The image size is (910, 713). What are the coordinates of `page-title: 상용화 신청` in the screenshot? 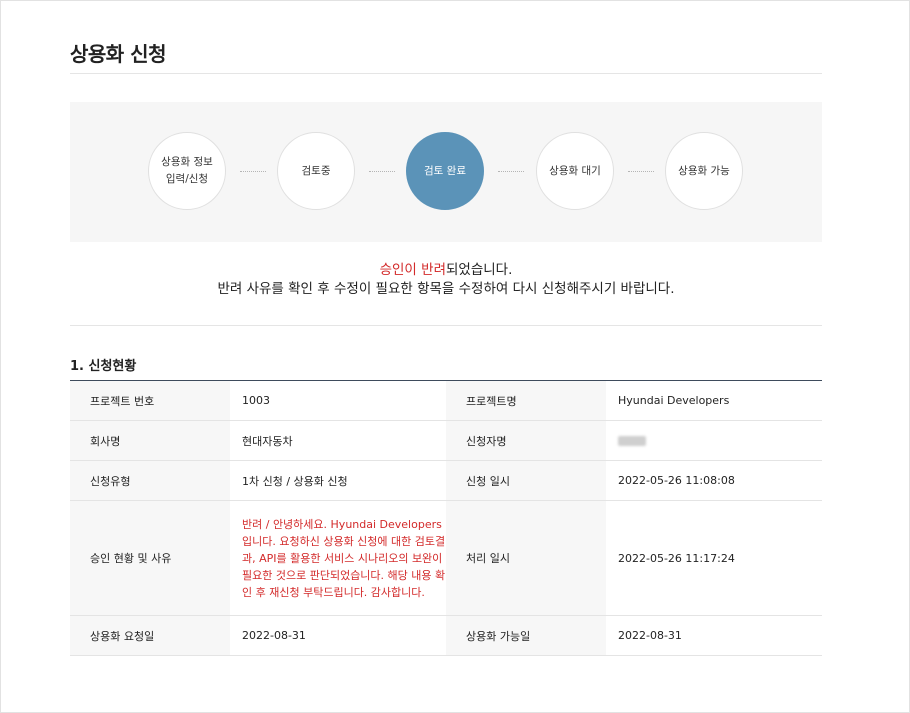 It's located at (118, 54).